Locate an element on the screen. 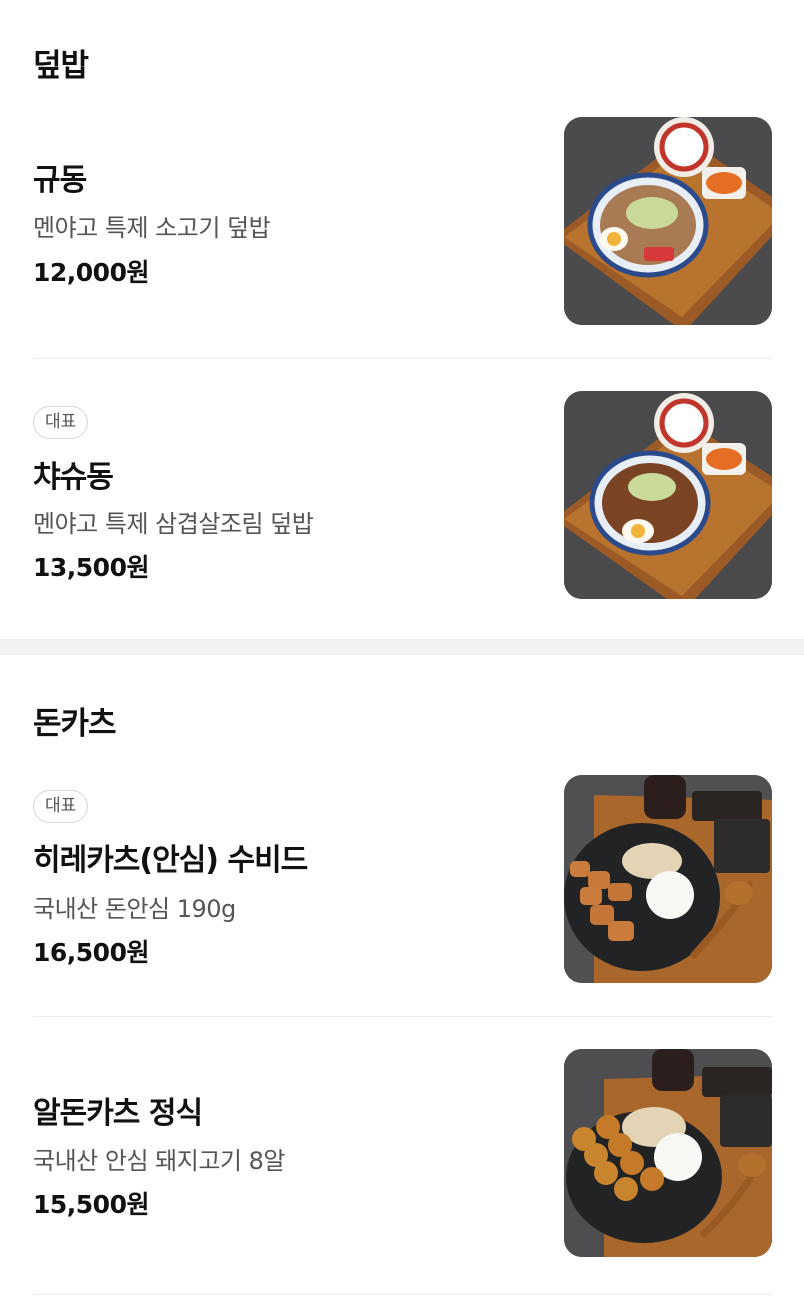 Image resolution: width=804 pixels, height=1299 pixels. hirekatsu-plate-photo is located at coordinates (668, 879).